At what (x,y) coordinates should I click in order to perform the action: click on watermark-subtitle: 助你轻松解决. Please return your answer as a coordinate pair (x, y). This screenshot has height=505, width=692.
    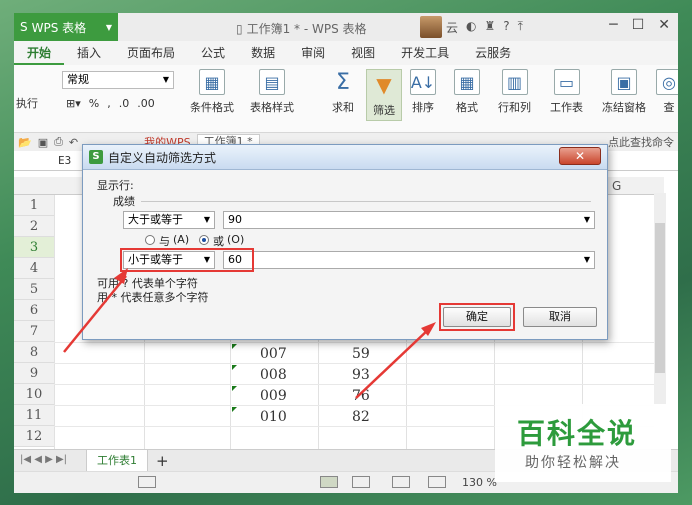
    Looking at the image, I should click on (573, 463).